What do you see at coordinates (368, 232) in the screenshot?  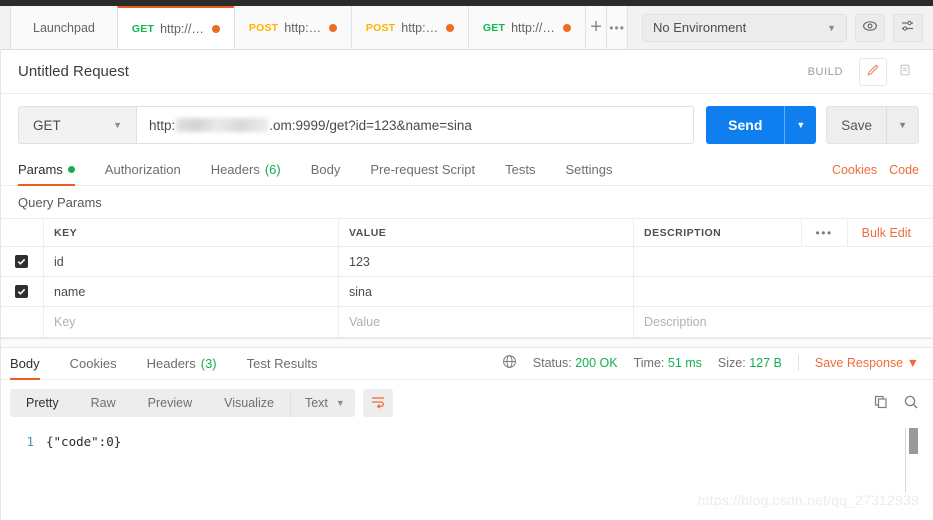 I see `column-header-value: VALUE` at bounding box center [368, 232].